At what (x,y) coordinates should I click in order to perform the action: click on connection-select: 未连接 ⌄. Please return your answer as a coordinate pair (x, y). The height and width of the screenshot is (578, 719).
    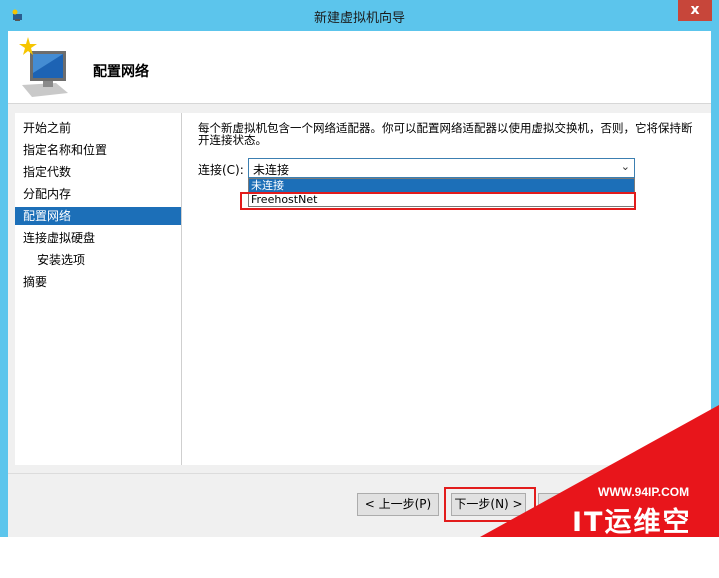
    Looking at the image, I should click on (441, 168).